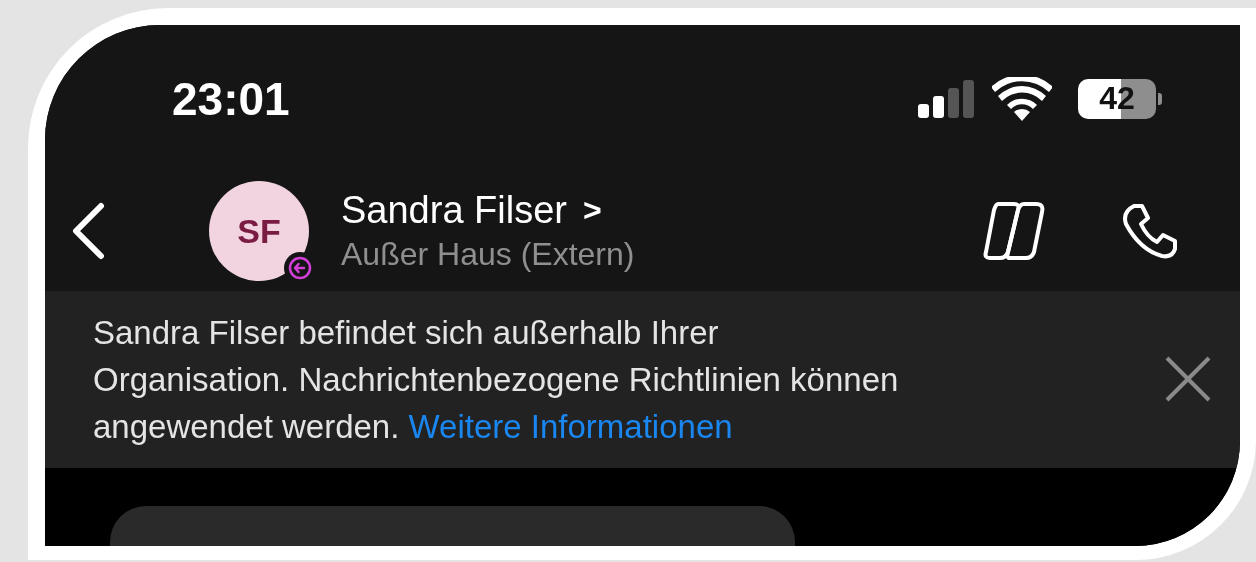 This screenshot has height=562, width=1256. I want to click on status-time: 23:01, so click(231, 98).